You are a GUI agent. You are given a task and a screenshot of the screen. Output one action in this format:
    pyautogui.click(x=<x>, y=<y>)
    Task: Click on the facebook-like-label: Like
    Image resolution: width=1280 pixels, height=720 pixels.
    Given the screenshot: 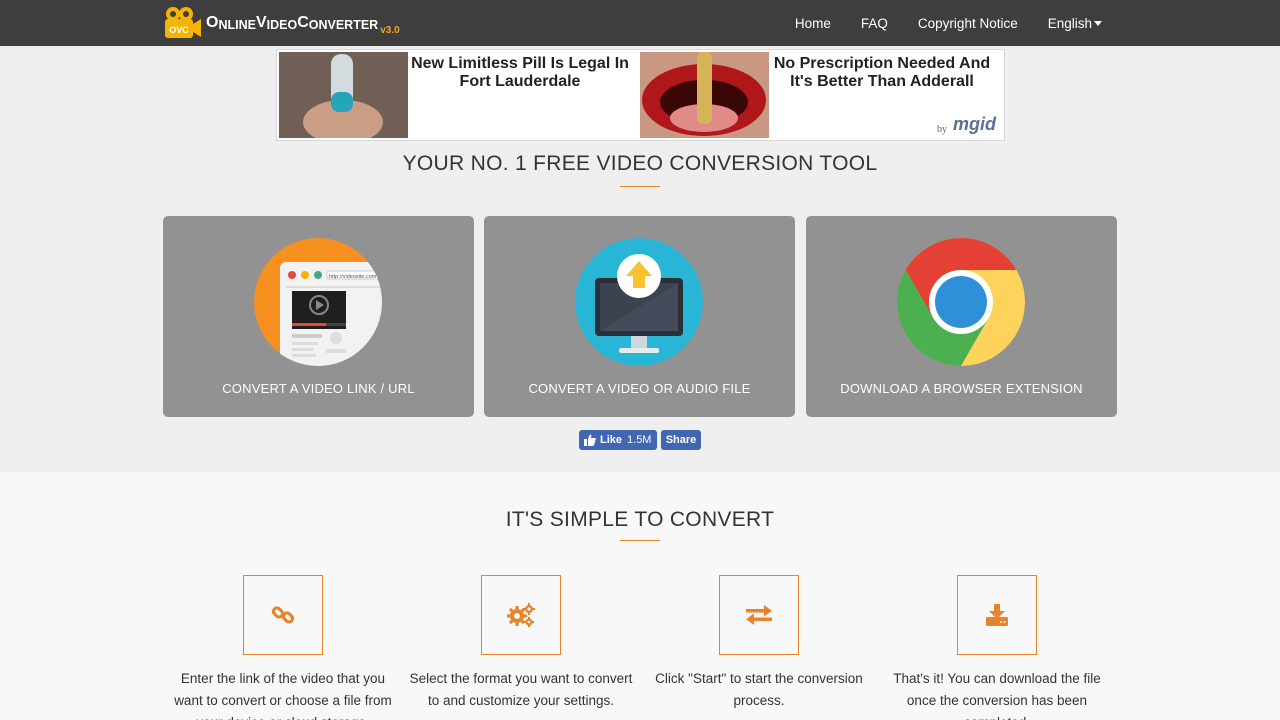 What is the action you would take?
    pyautogui.click(x=611, y=440)
    